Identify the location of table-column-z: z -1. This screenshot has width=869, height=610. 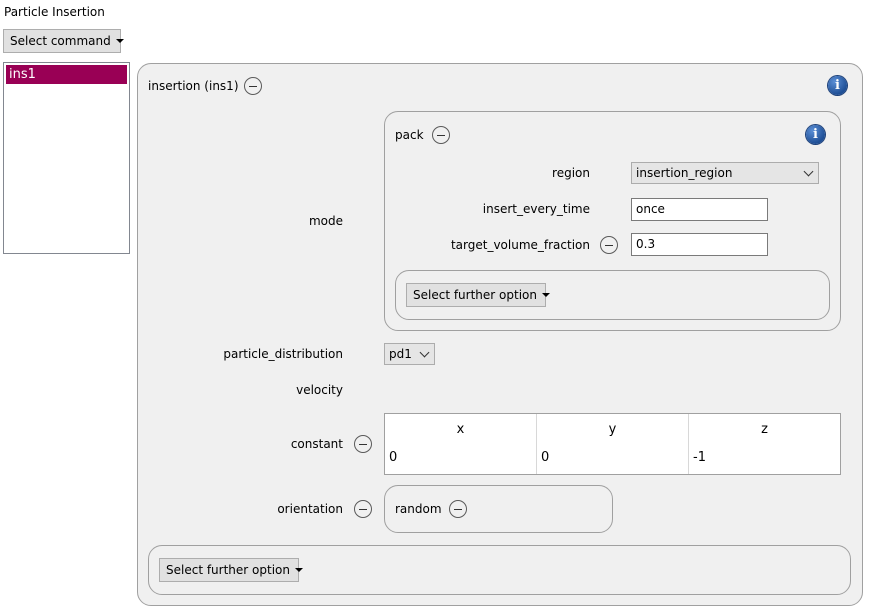
(764, 444).